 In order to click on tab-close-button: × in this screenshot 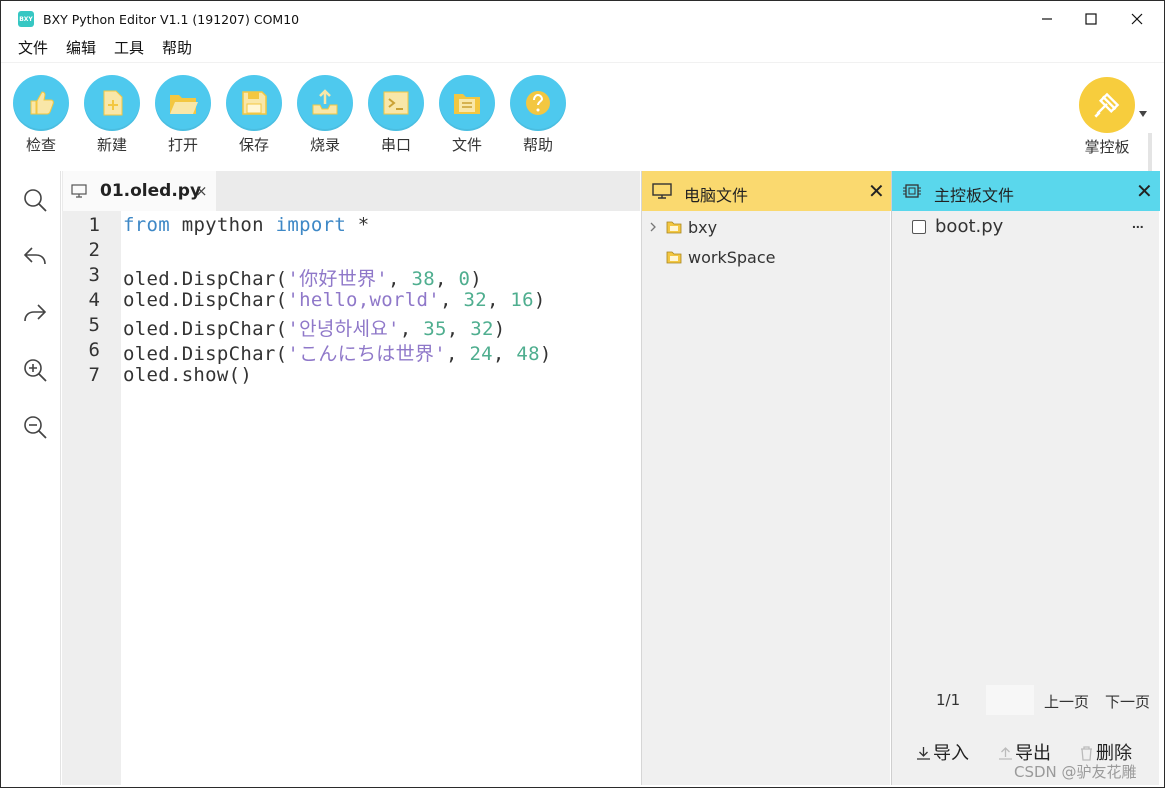, I will do `click(201, 191)`.